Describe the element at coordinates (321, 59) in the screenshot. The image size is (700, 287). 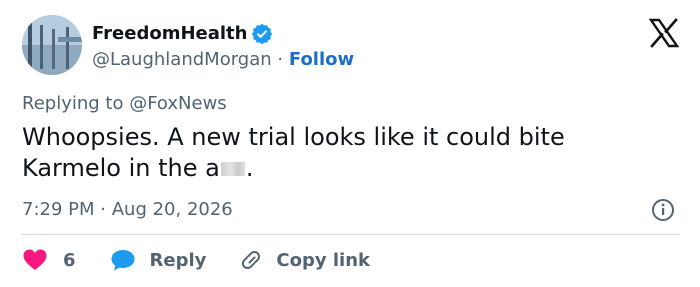
I see `follow-button: Follow` at that location.